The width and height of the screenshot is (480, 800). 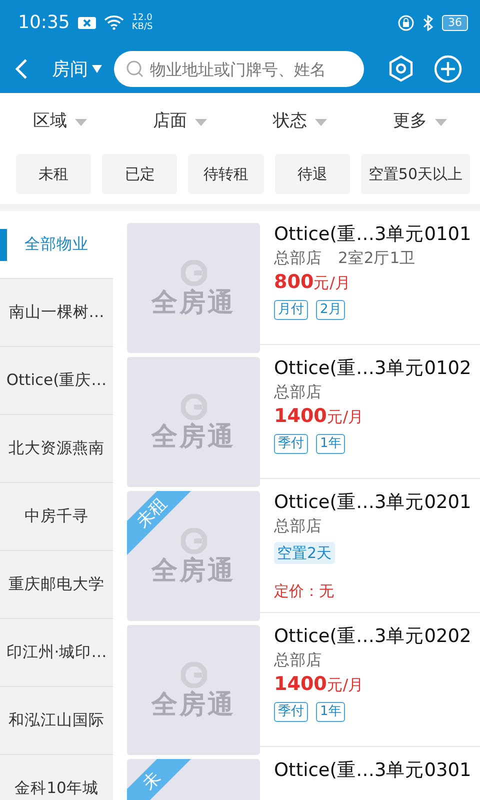 I want to click on tag-label: 空置2天, so click(x=304, y=553).